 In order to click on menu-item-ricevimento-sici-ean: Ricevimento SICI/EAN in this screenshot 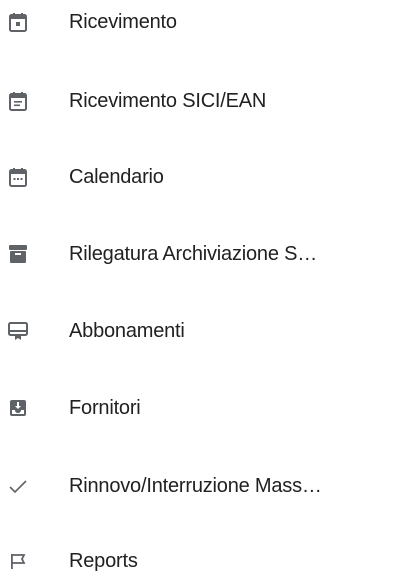, I will do `click(199, 101)`.